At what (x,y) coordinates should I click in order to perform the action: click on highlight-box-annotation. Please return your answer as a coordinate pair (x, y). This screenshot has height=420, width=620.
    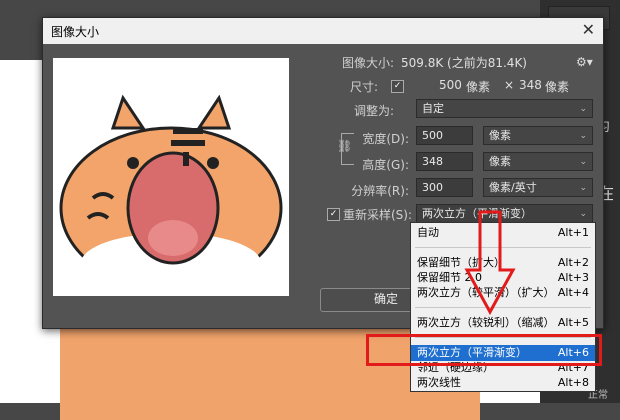
    Looking at the image, I should click on (484, 350).